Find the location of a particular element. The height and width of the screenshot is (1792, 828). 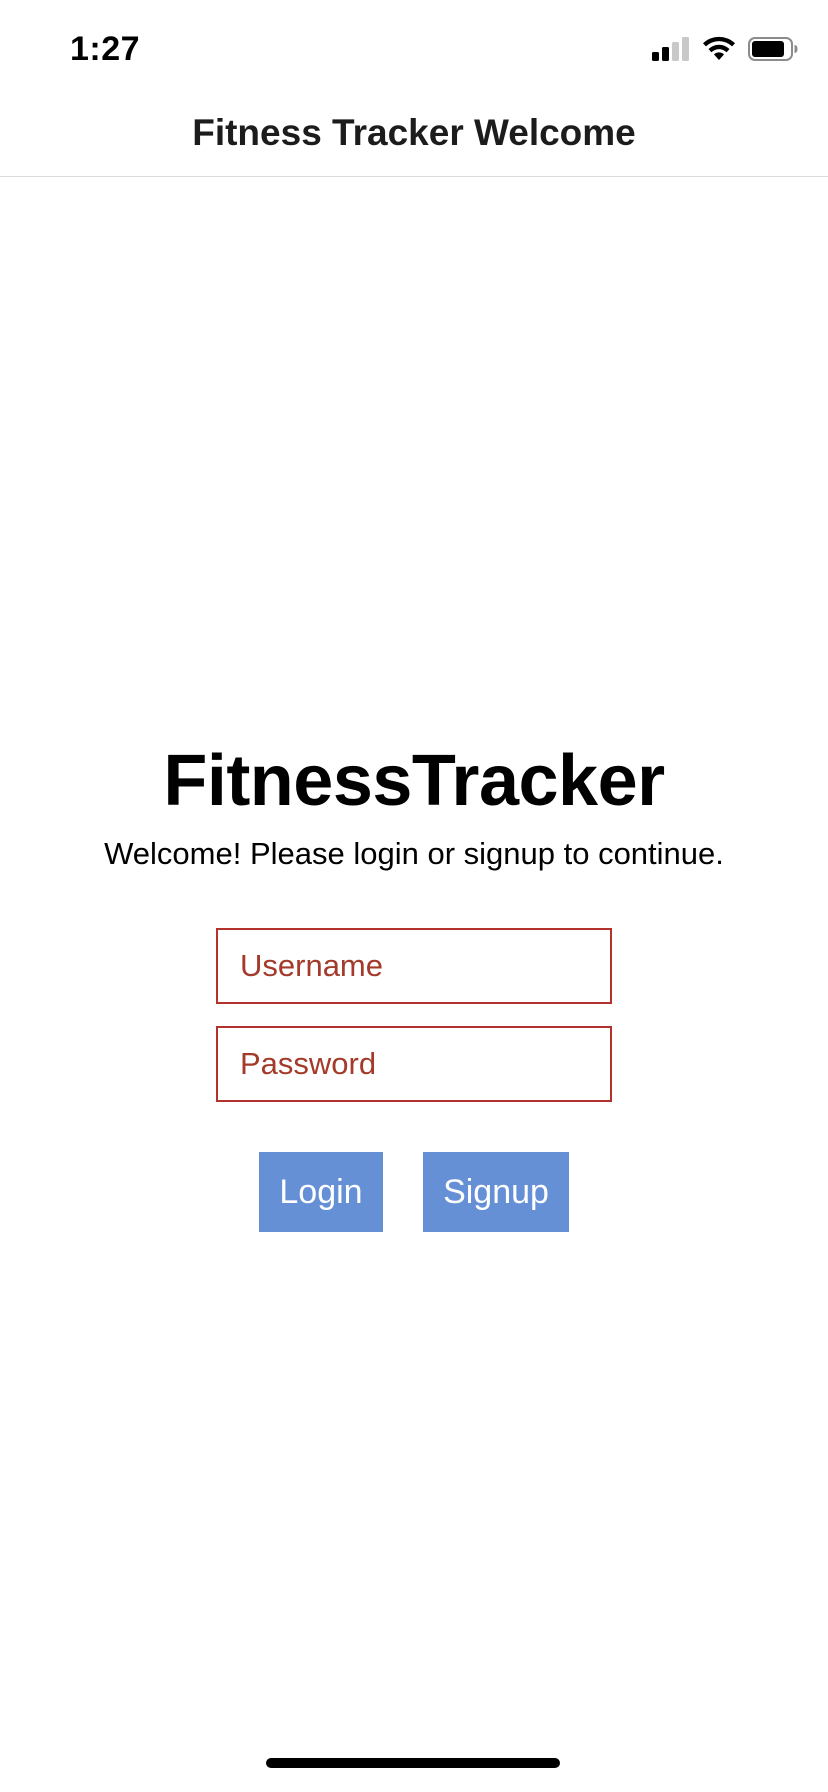

signal-icon is located at coordinates (670, 49).